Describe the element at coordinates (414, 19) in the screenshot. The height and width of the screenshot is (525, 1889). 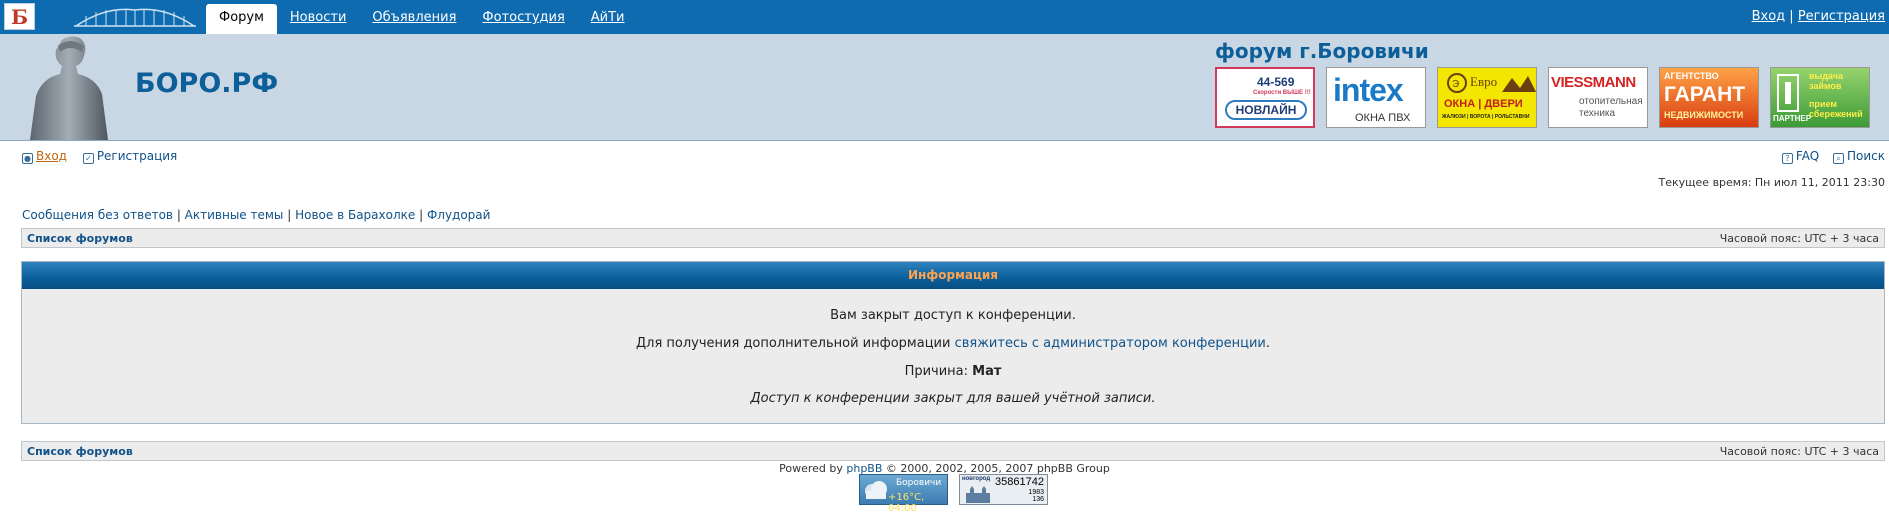
I see `tab-ads: Объявления` at that location.